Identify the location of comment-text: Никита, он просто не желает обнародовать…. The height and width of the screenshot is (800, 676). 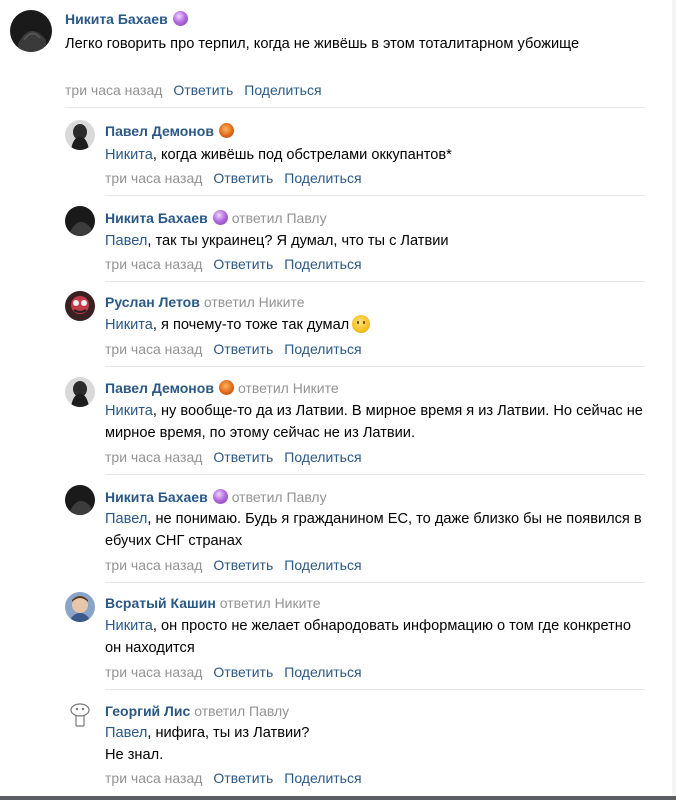
(368, 637).